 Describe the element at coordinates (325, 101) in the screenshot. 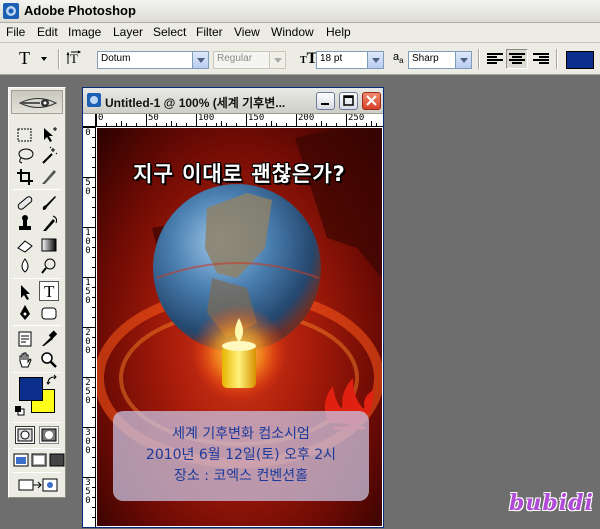

I see `minimize-button` at that location.